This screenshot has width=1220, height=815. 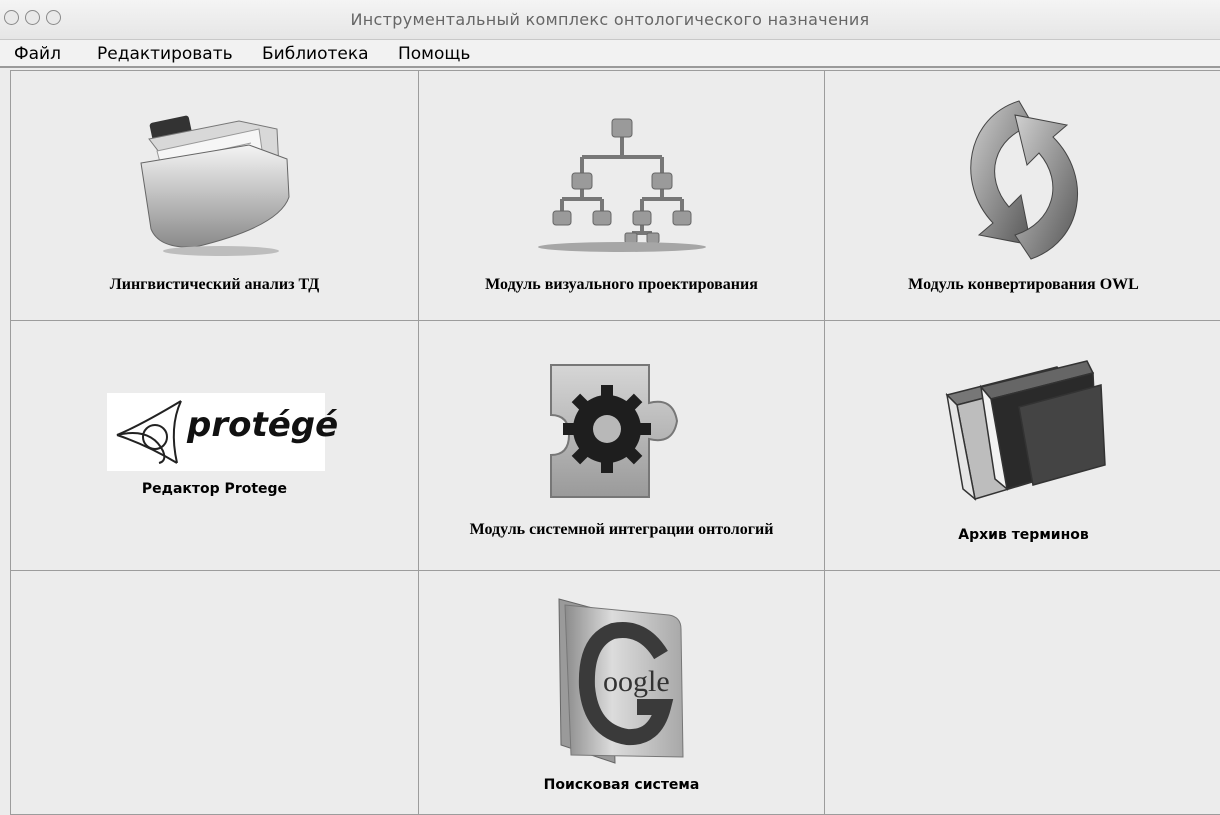 I want to click on module-button-ontology-integration: Модуль системной интеграции онтологий, so click(x=621, y=445).